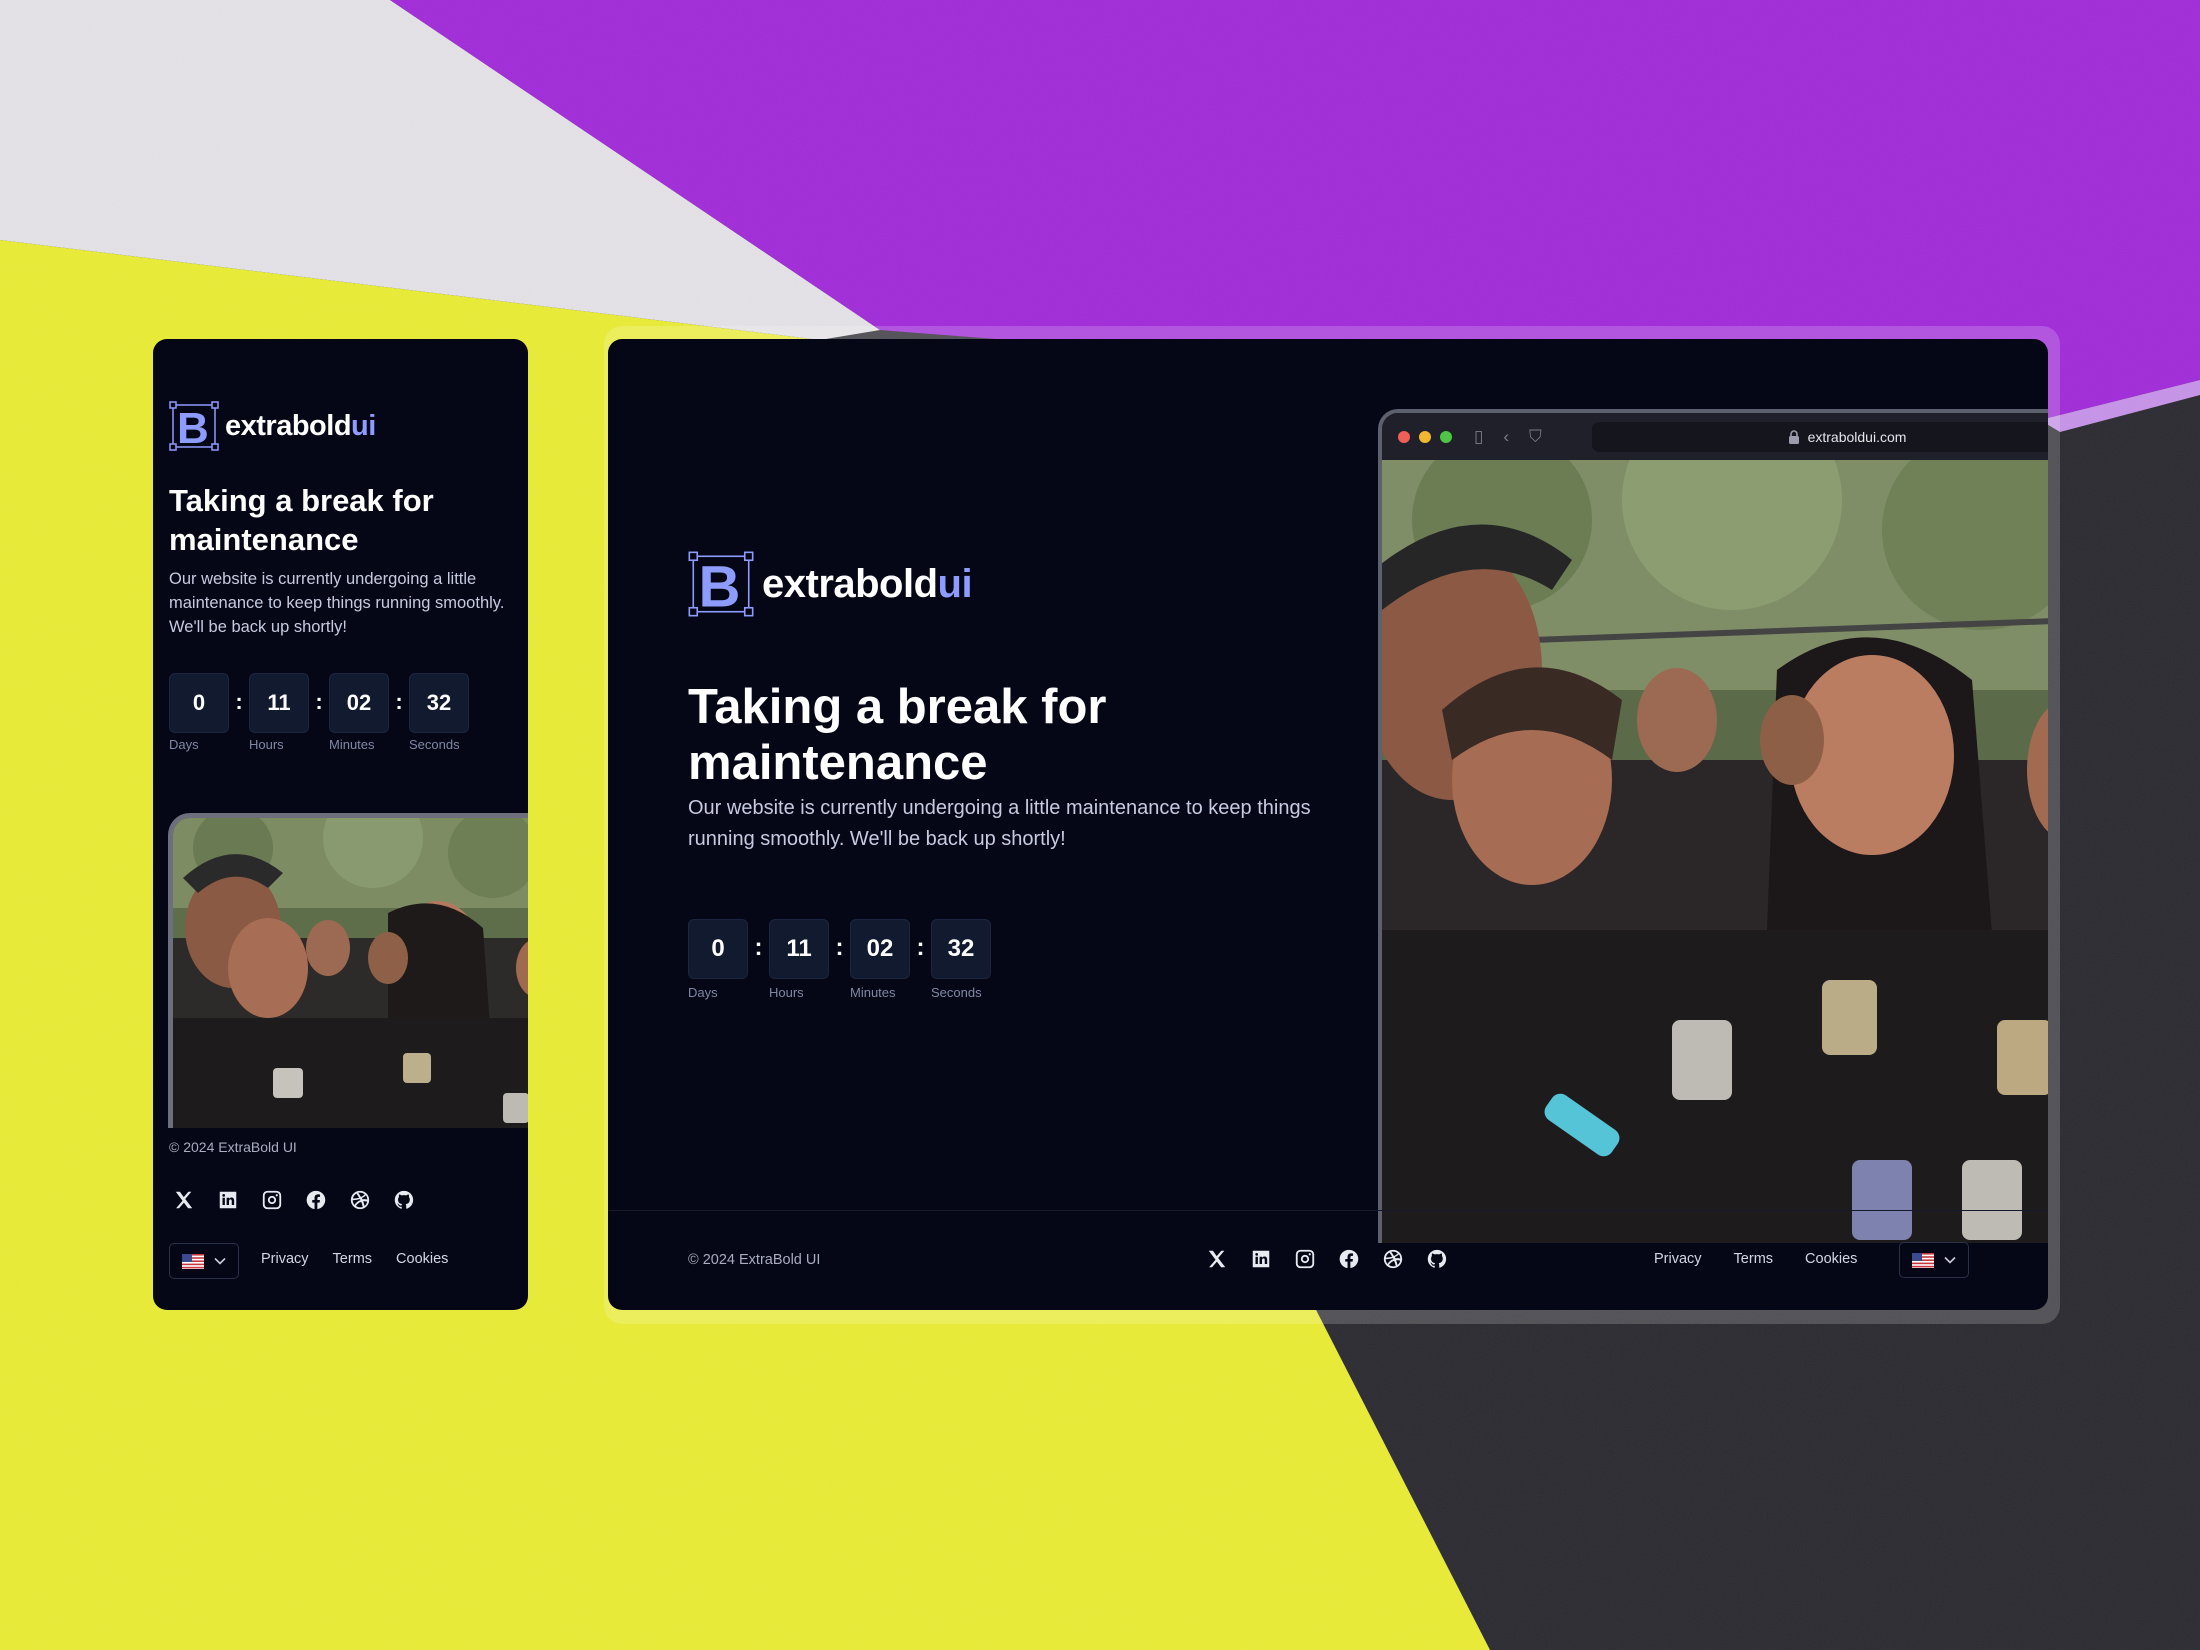 This screenshot has width=2200, height=1650. What do you see at coordinates (350, 973) in the screenshot?
I see `party-photo` at bounding box center [350, 973].